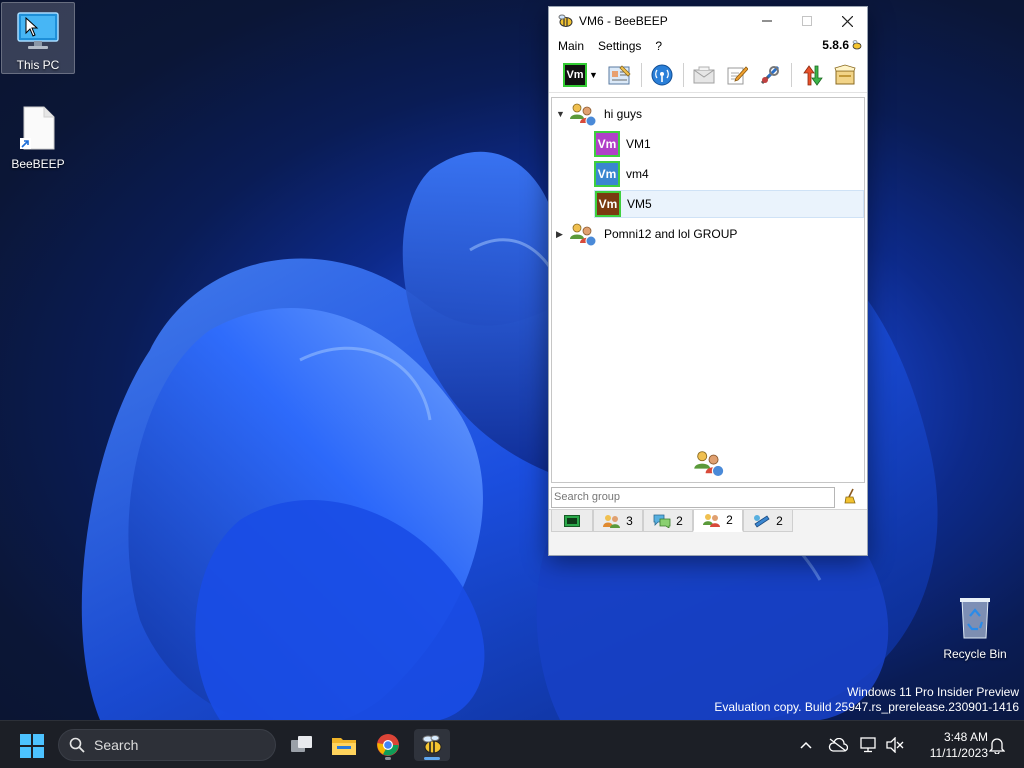 This screenshot has height=768, width=1024. What do you see at coordinates (37, 128) in the screenshot?
I see `file-icon` at bounding box center [37, 128].